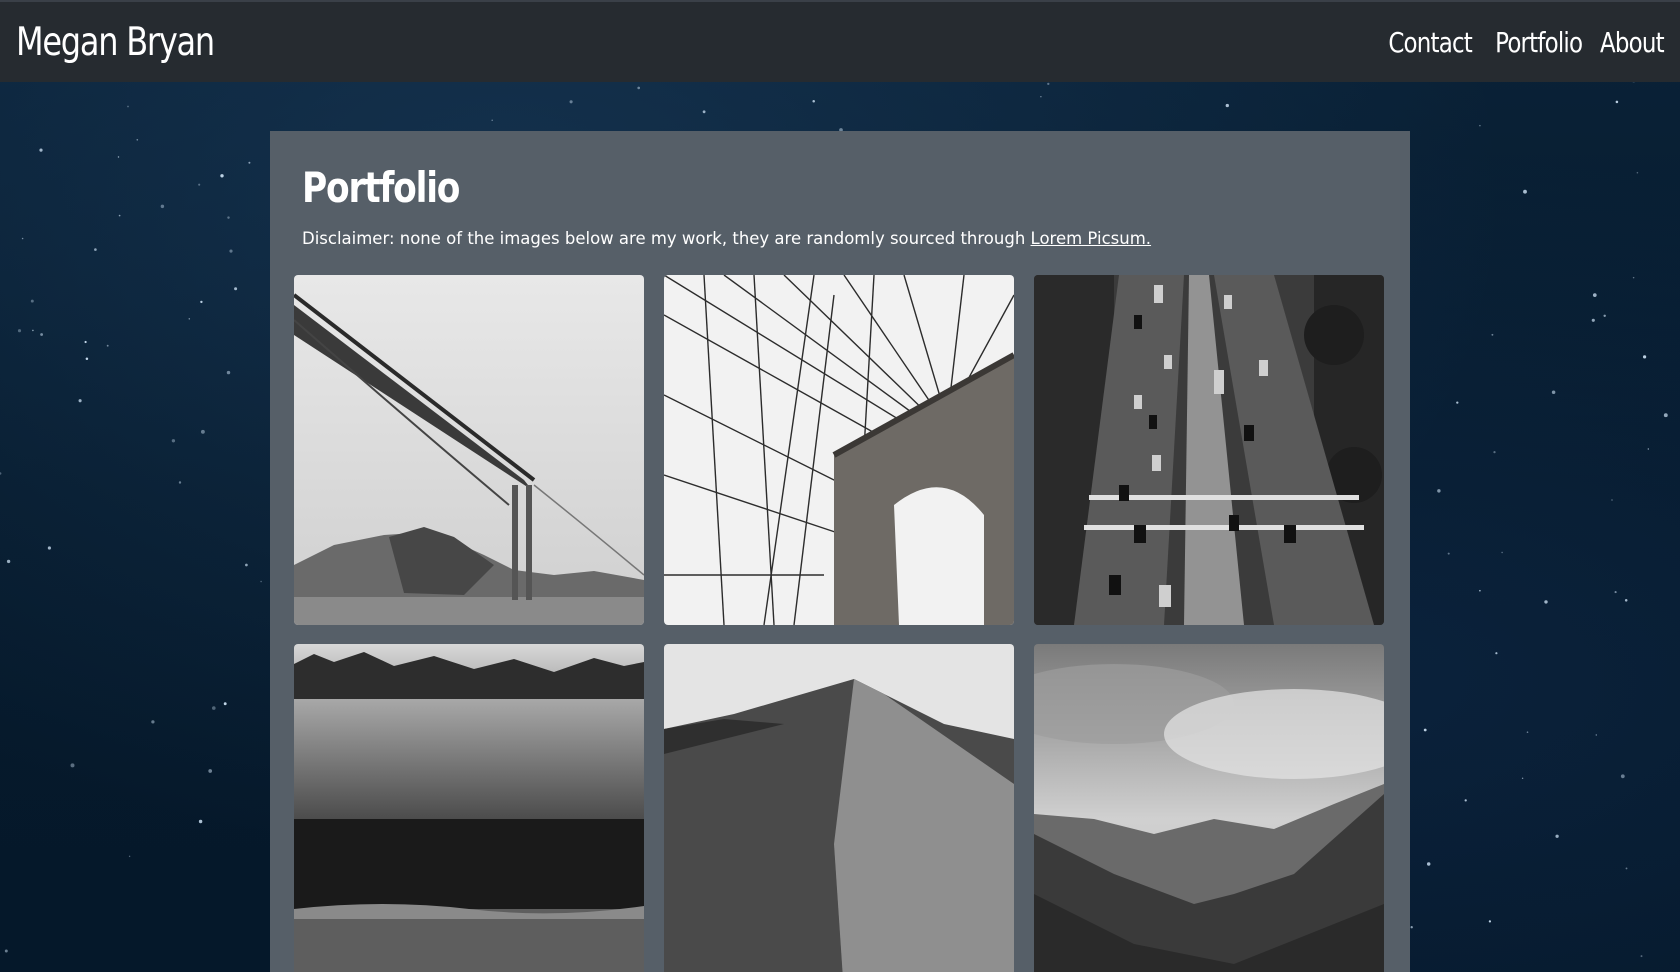 The height and width of the screenshot is (972, 1680). I want to click on misty-field-treeline-photo, so click(469, 808).